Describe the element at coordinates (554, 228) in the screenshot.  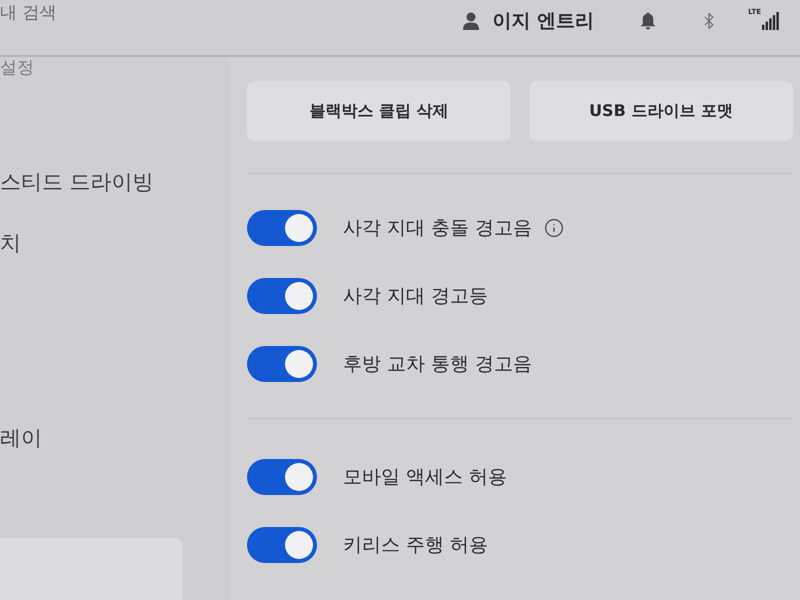
I see `info-icon` at that location.